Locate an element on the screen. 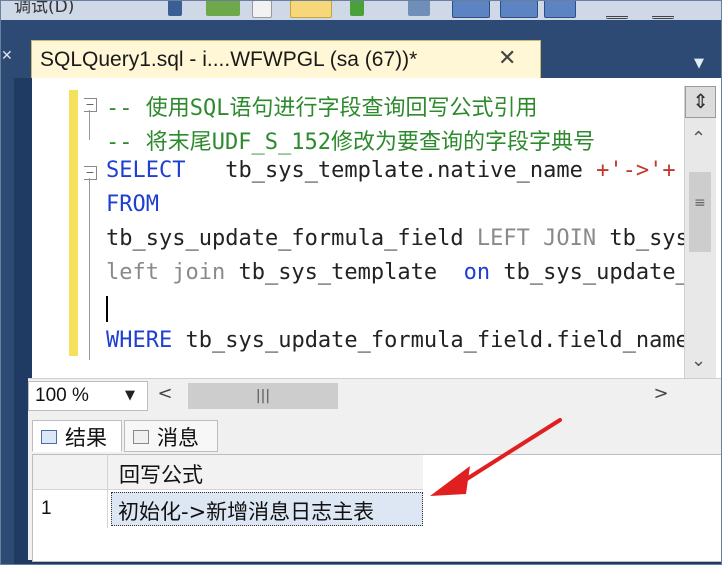  comment-text: -- 使用SQL语句进行字段查询回写公式引用 is located at coordinates (322, 108).